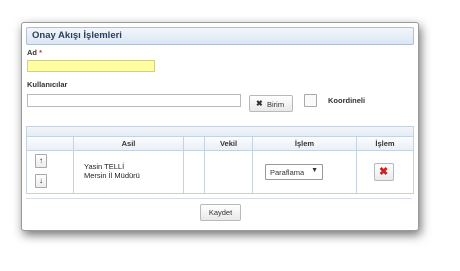 This screenshot has width=460, height=271. Describe the element at coordinates (194, 172) in the screenshot. I see `table-row-blank-cell` at that location.